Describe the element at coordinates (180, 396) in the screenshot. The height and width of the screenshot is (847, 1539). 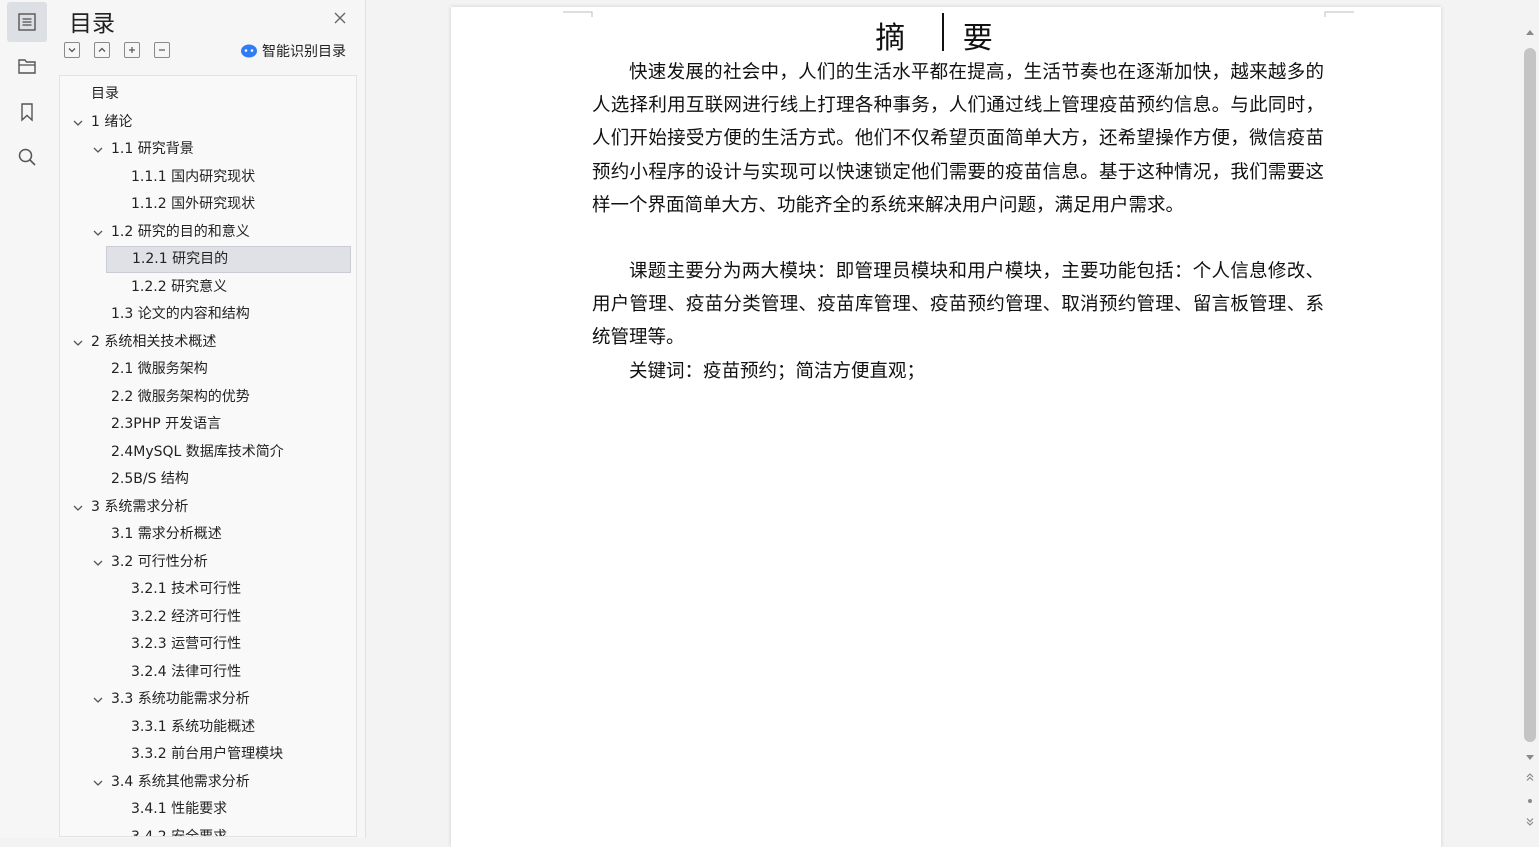
I see `toc-item-label: 2.2 微服务架构的优势` at that location.